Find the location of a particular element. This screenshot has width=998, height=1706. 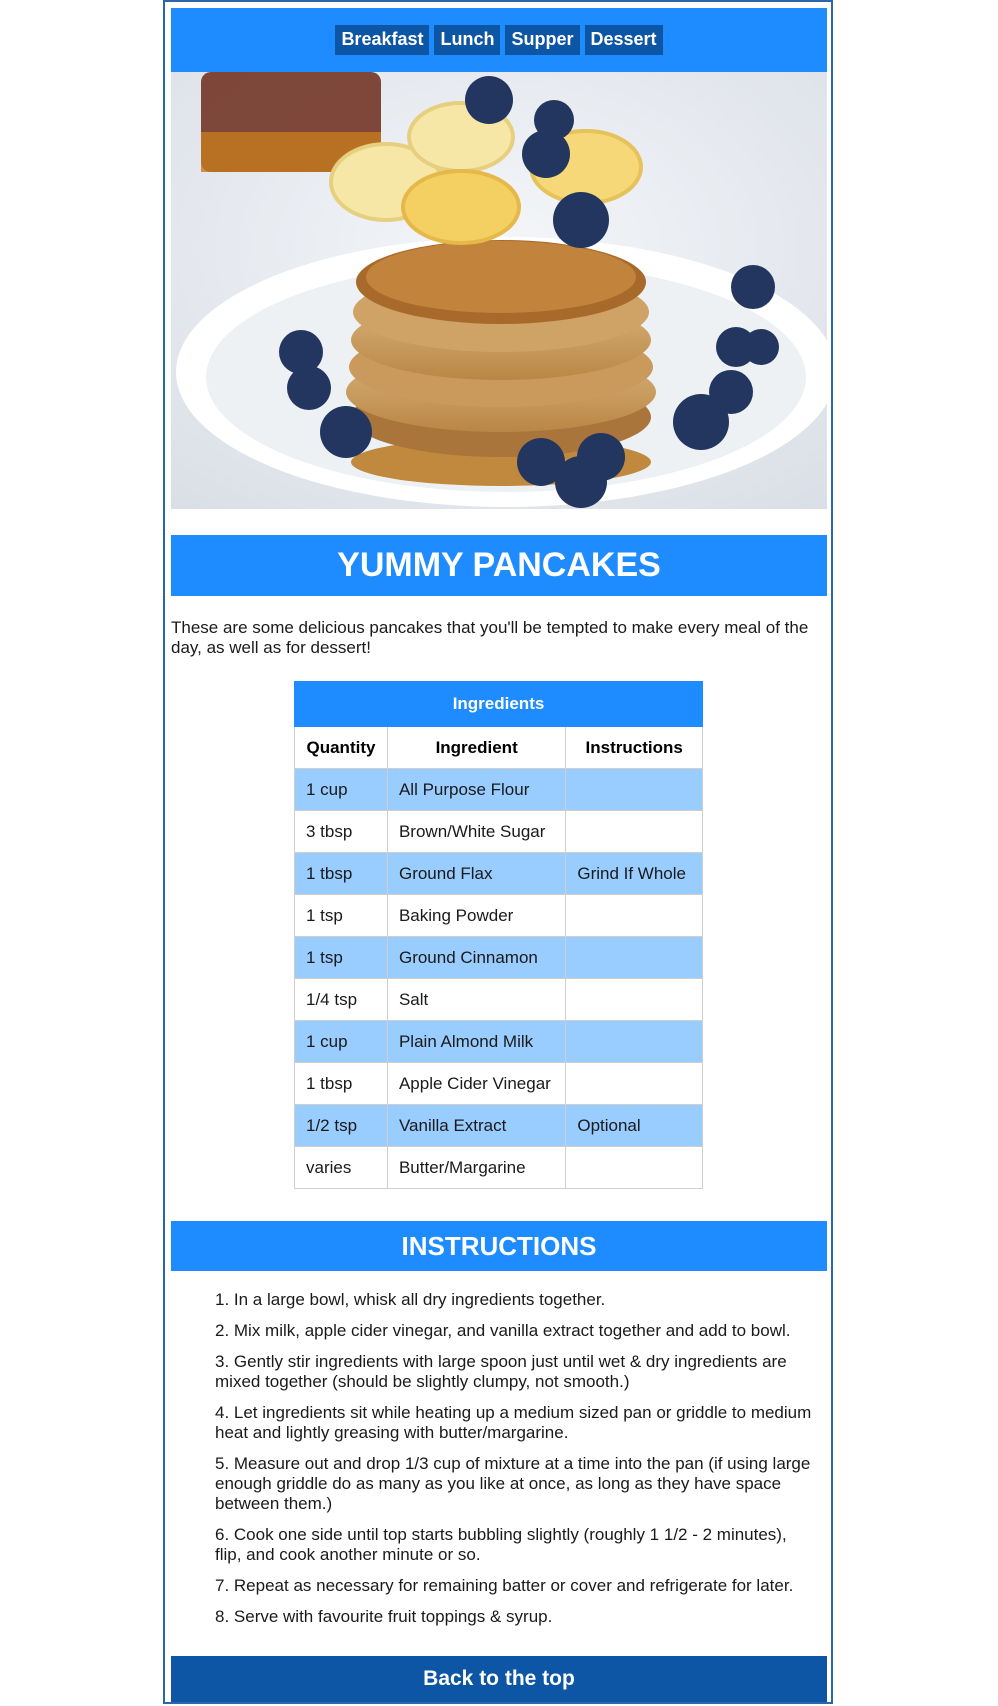

table-row: 3 tbsp Brown/White Sugar is located at coordinates (498, 831).